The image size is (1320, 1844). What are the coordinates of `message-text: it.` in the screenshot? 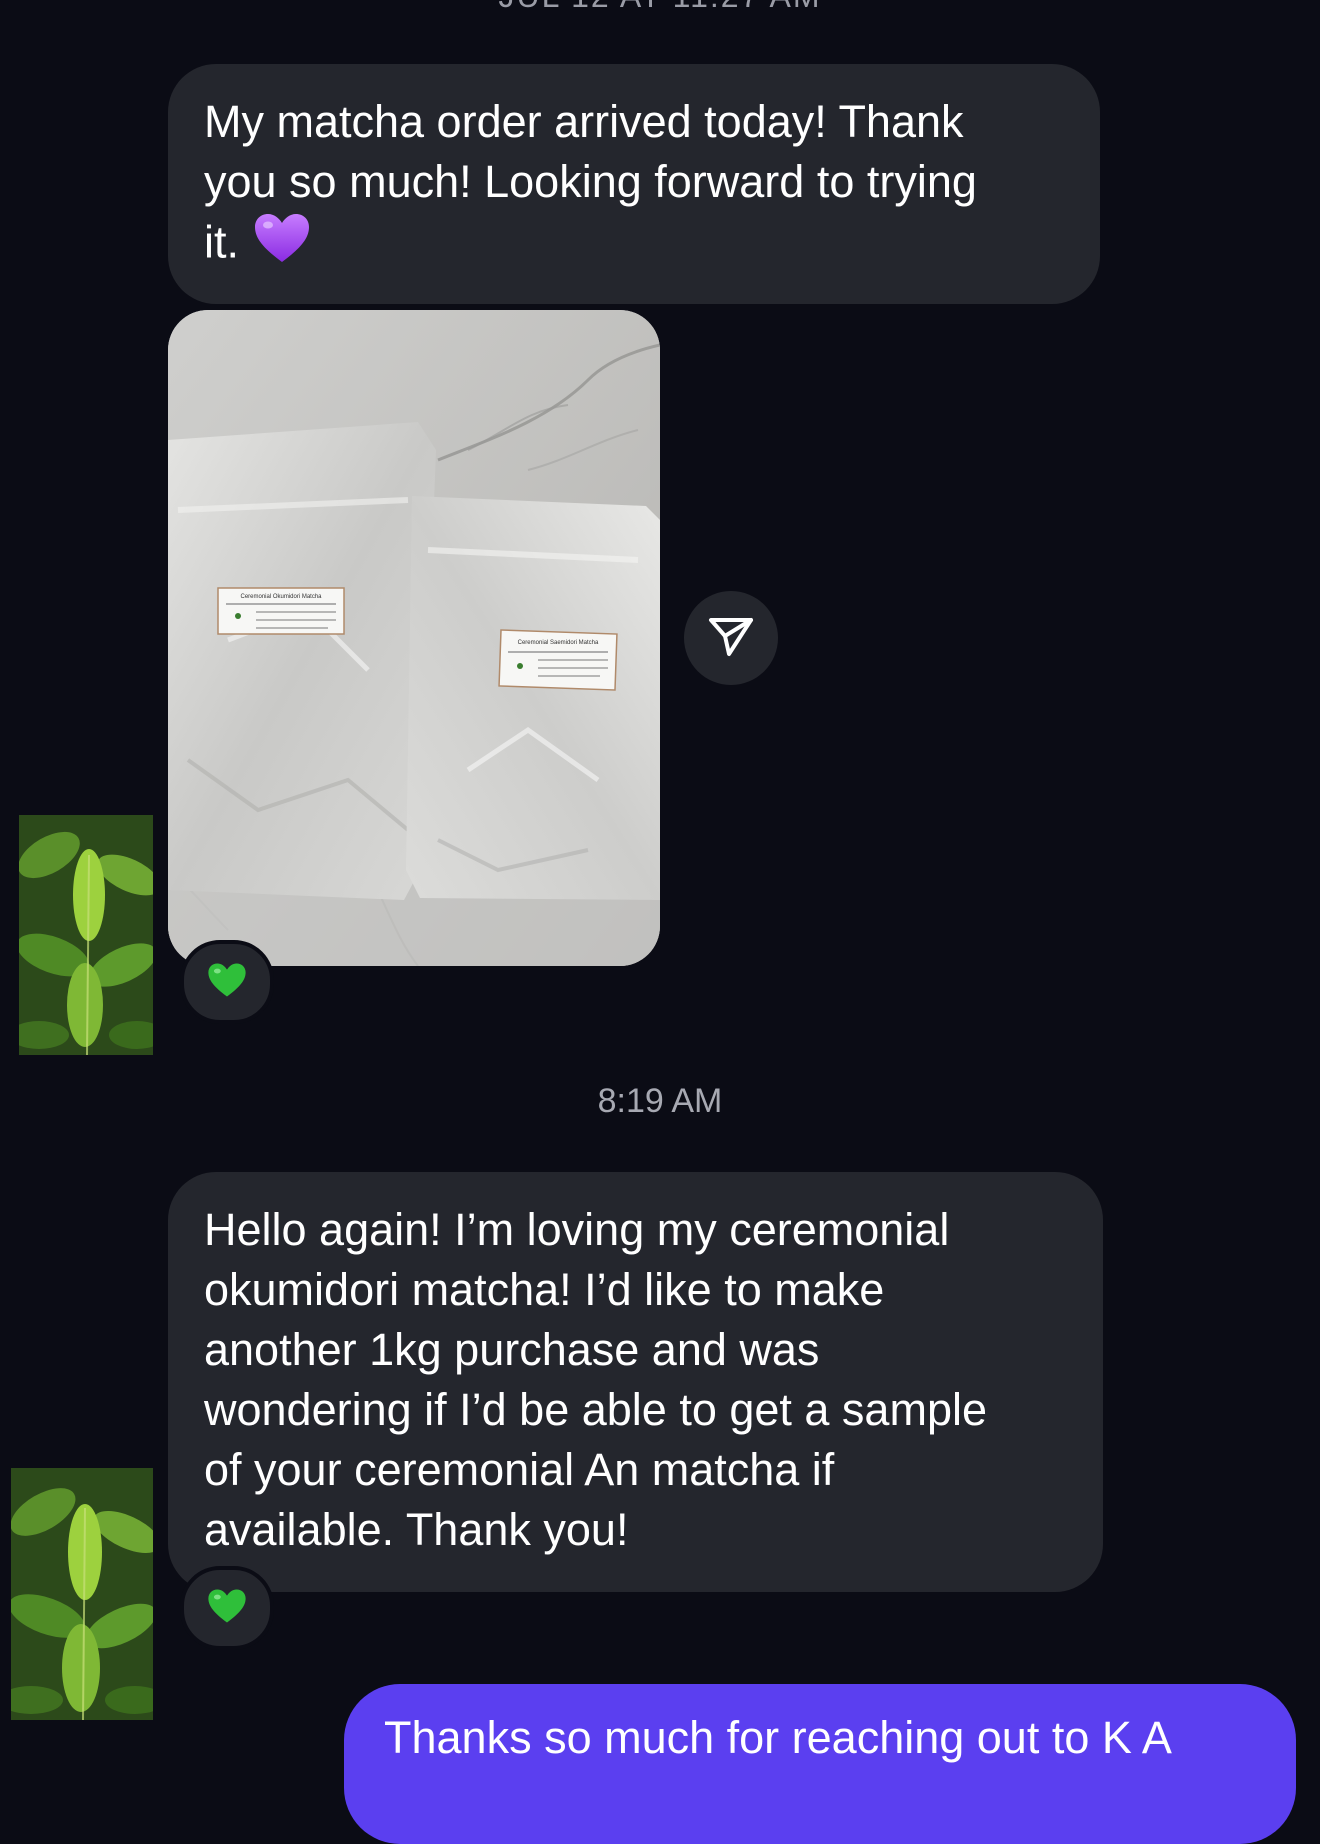 It's located at (222, 242).